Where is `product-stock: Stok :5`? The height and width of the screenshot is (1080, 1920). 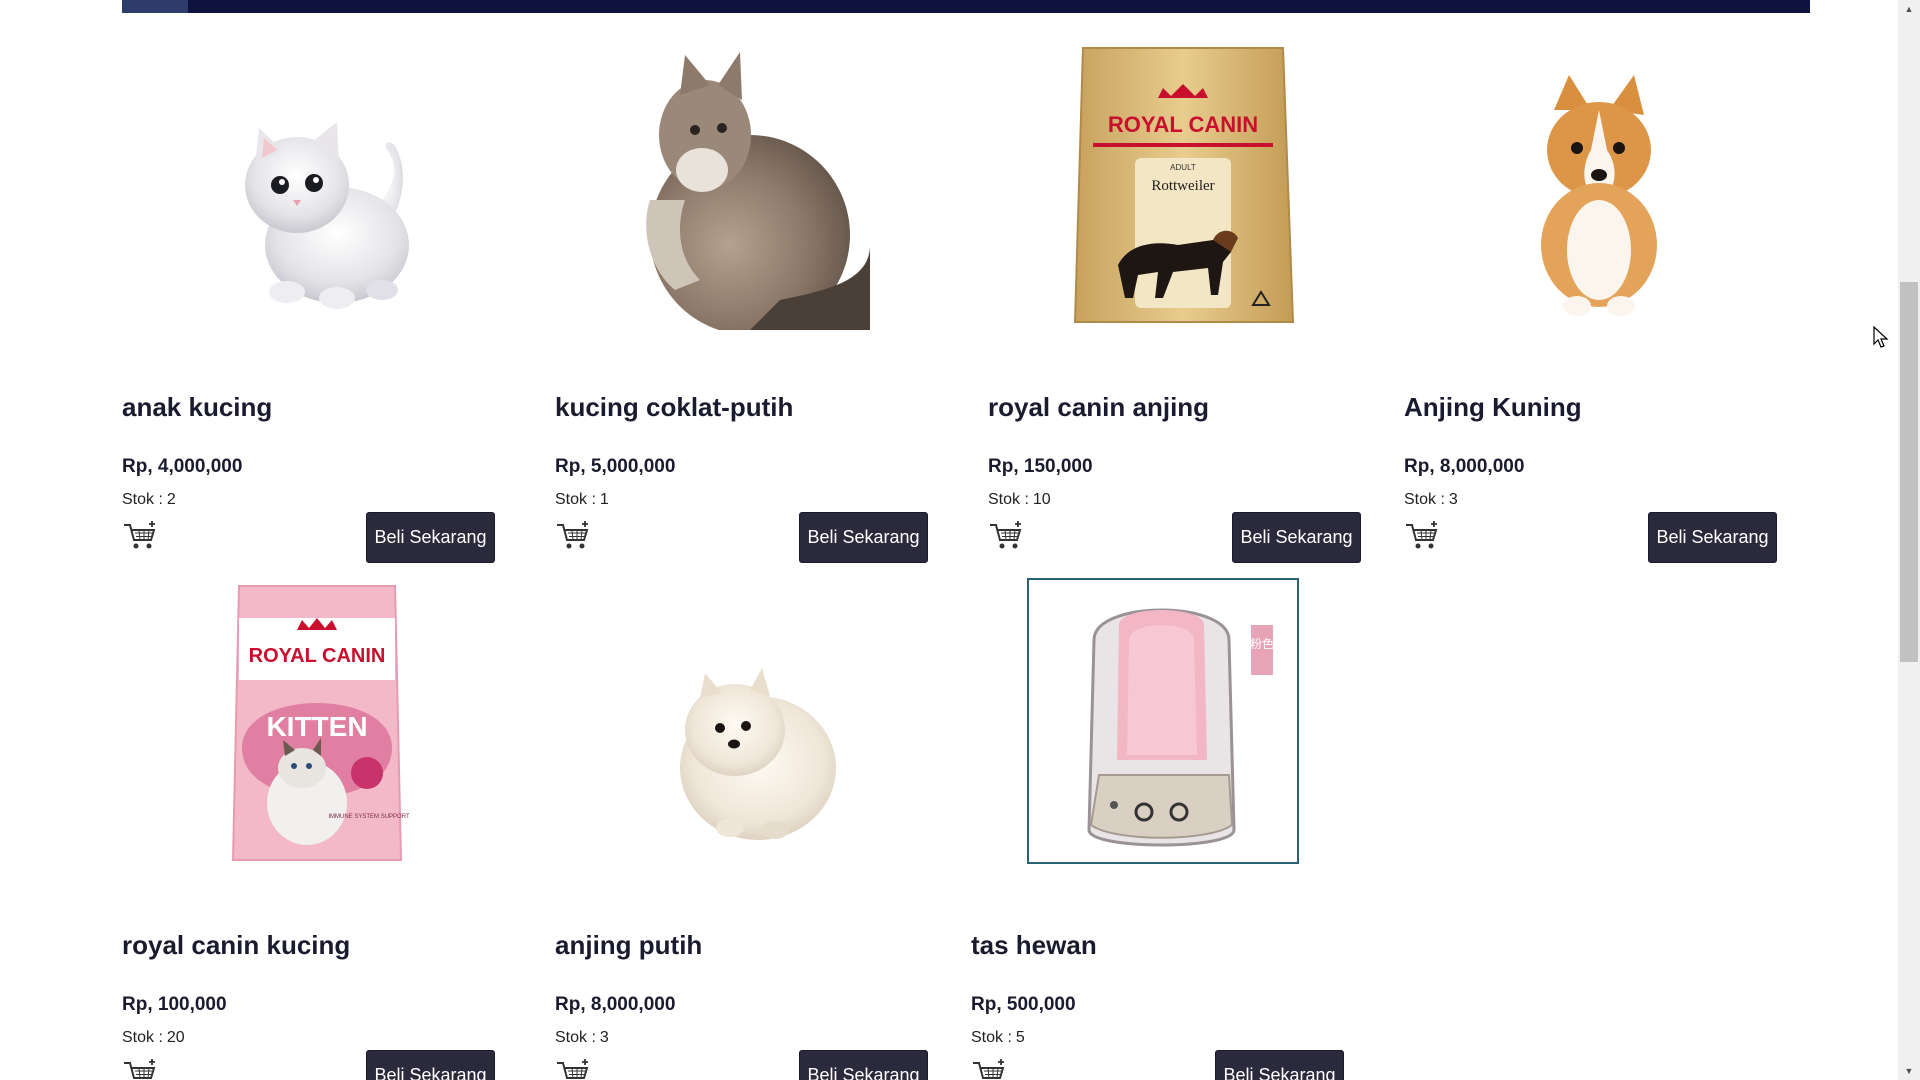 product-stock: Stok :5 is located at coordinates (998, 1038).